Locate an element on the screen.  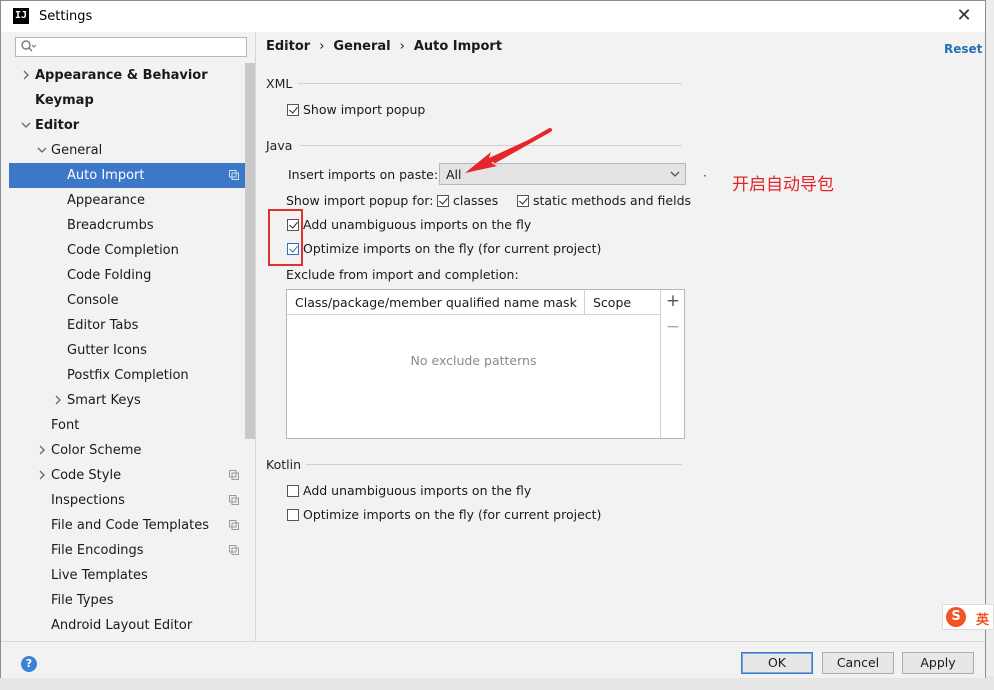
exclude-from-import-label: Exclude from import and completion: is located at coordinates (402, 274).